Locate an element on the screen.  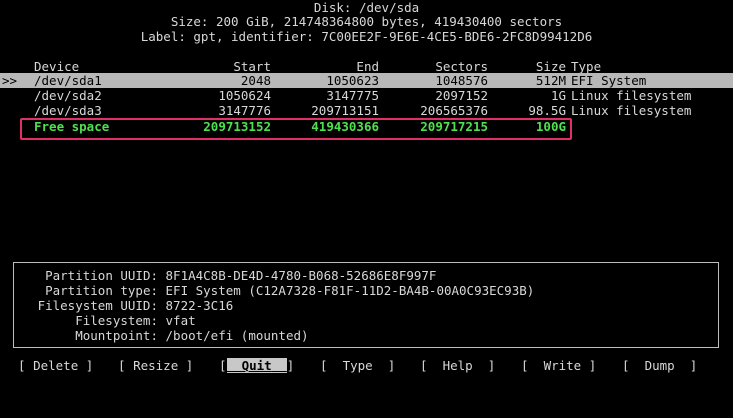
write-button: [ Write ] is located at coordinates (558, 365).